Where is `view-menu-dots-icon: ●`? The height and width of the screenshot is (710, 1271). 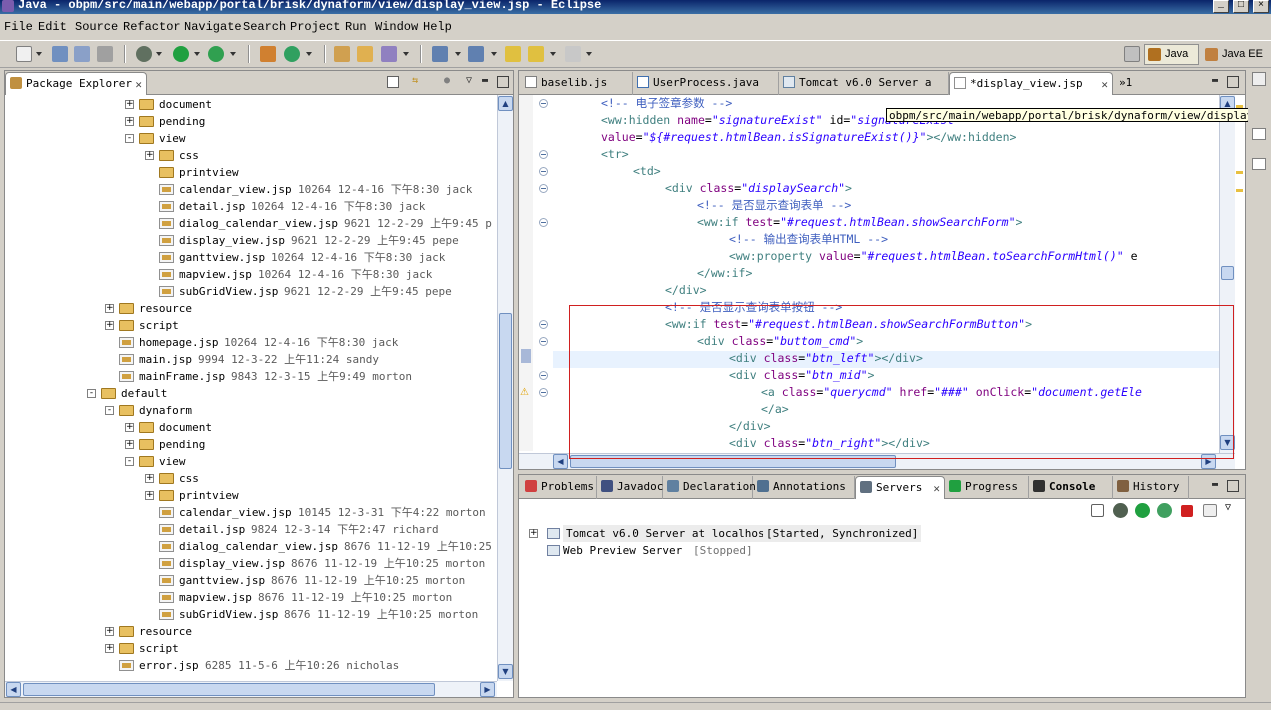 view-menu-dots-icon: ● is located at coordinates (447, 82).